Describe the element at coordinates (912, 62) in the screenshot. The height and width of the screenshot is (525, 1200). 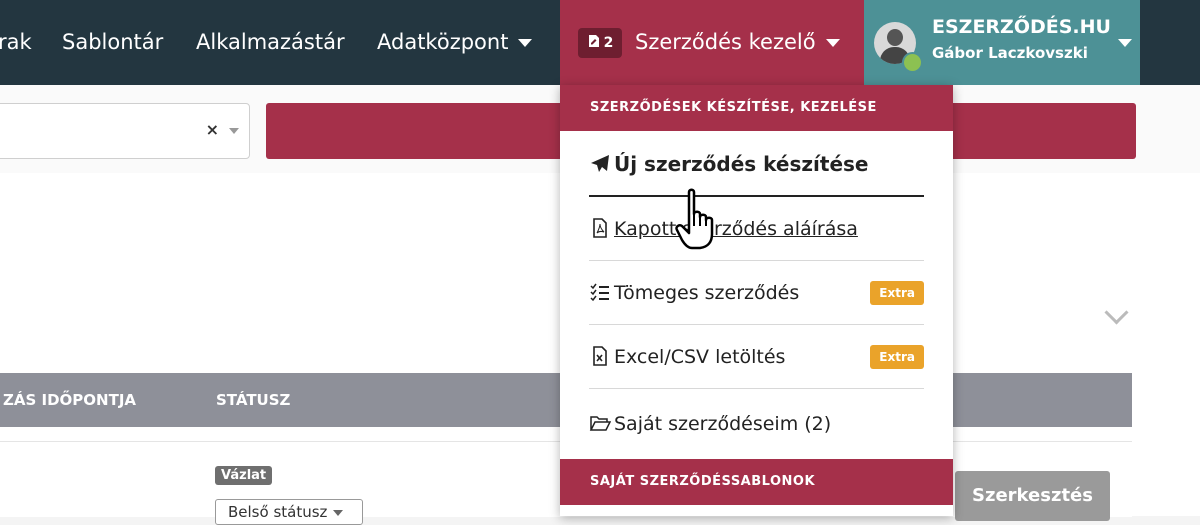
I see `online-status-icon` at that location.